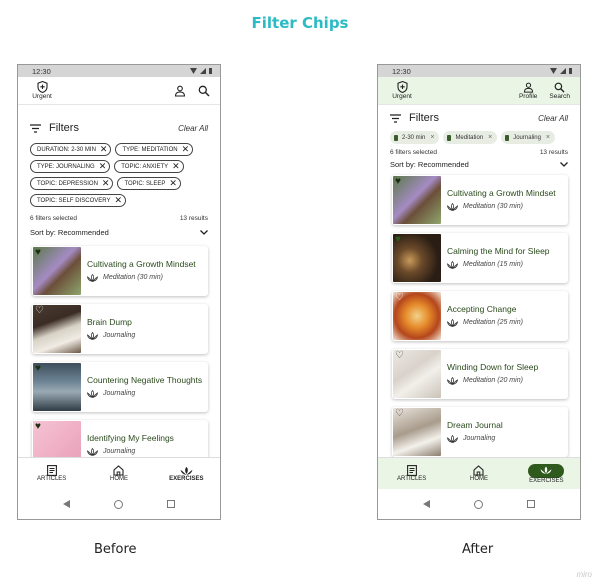 The height and width of the screenshot is (583, 600). What do you see at coordinates (479, 118) in the screenshot?
I see `filters-header: Filters Clear All` at bounding box center [479, 118].